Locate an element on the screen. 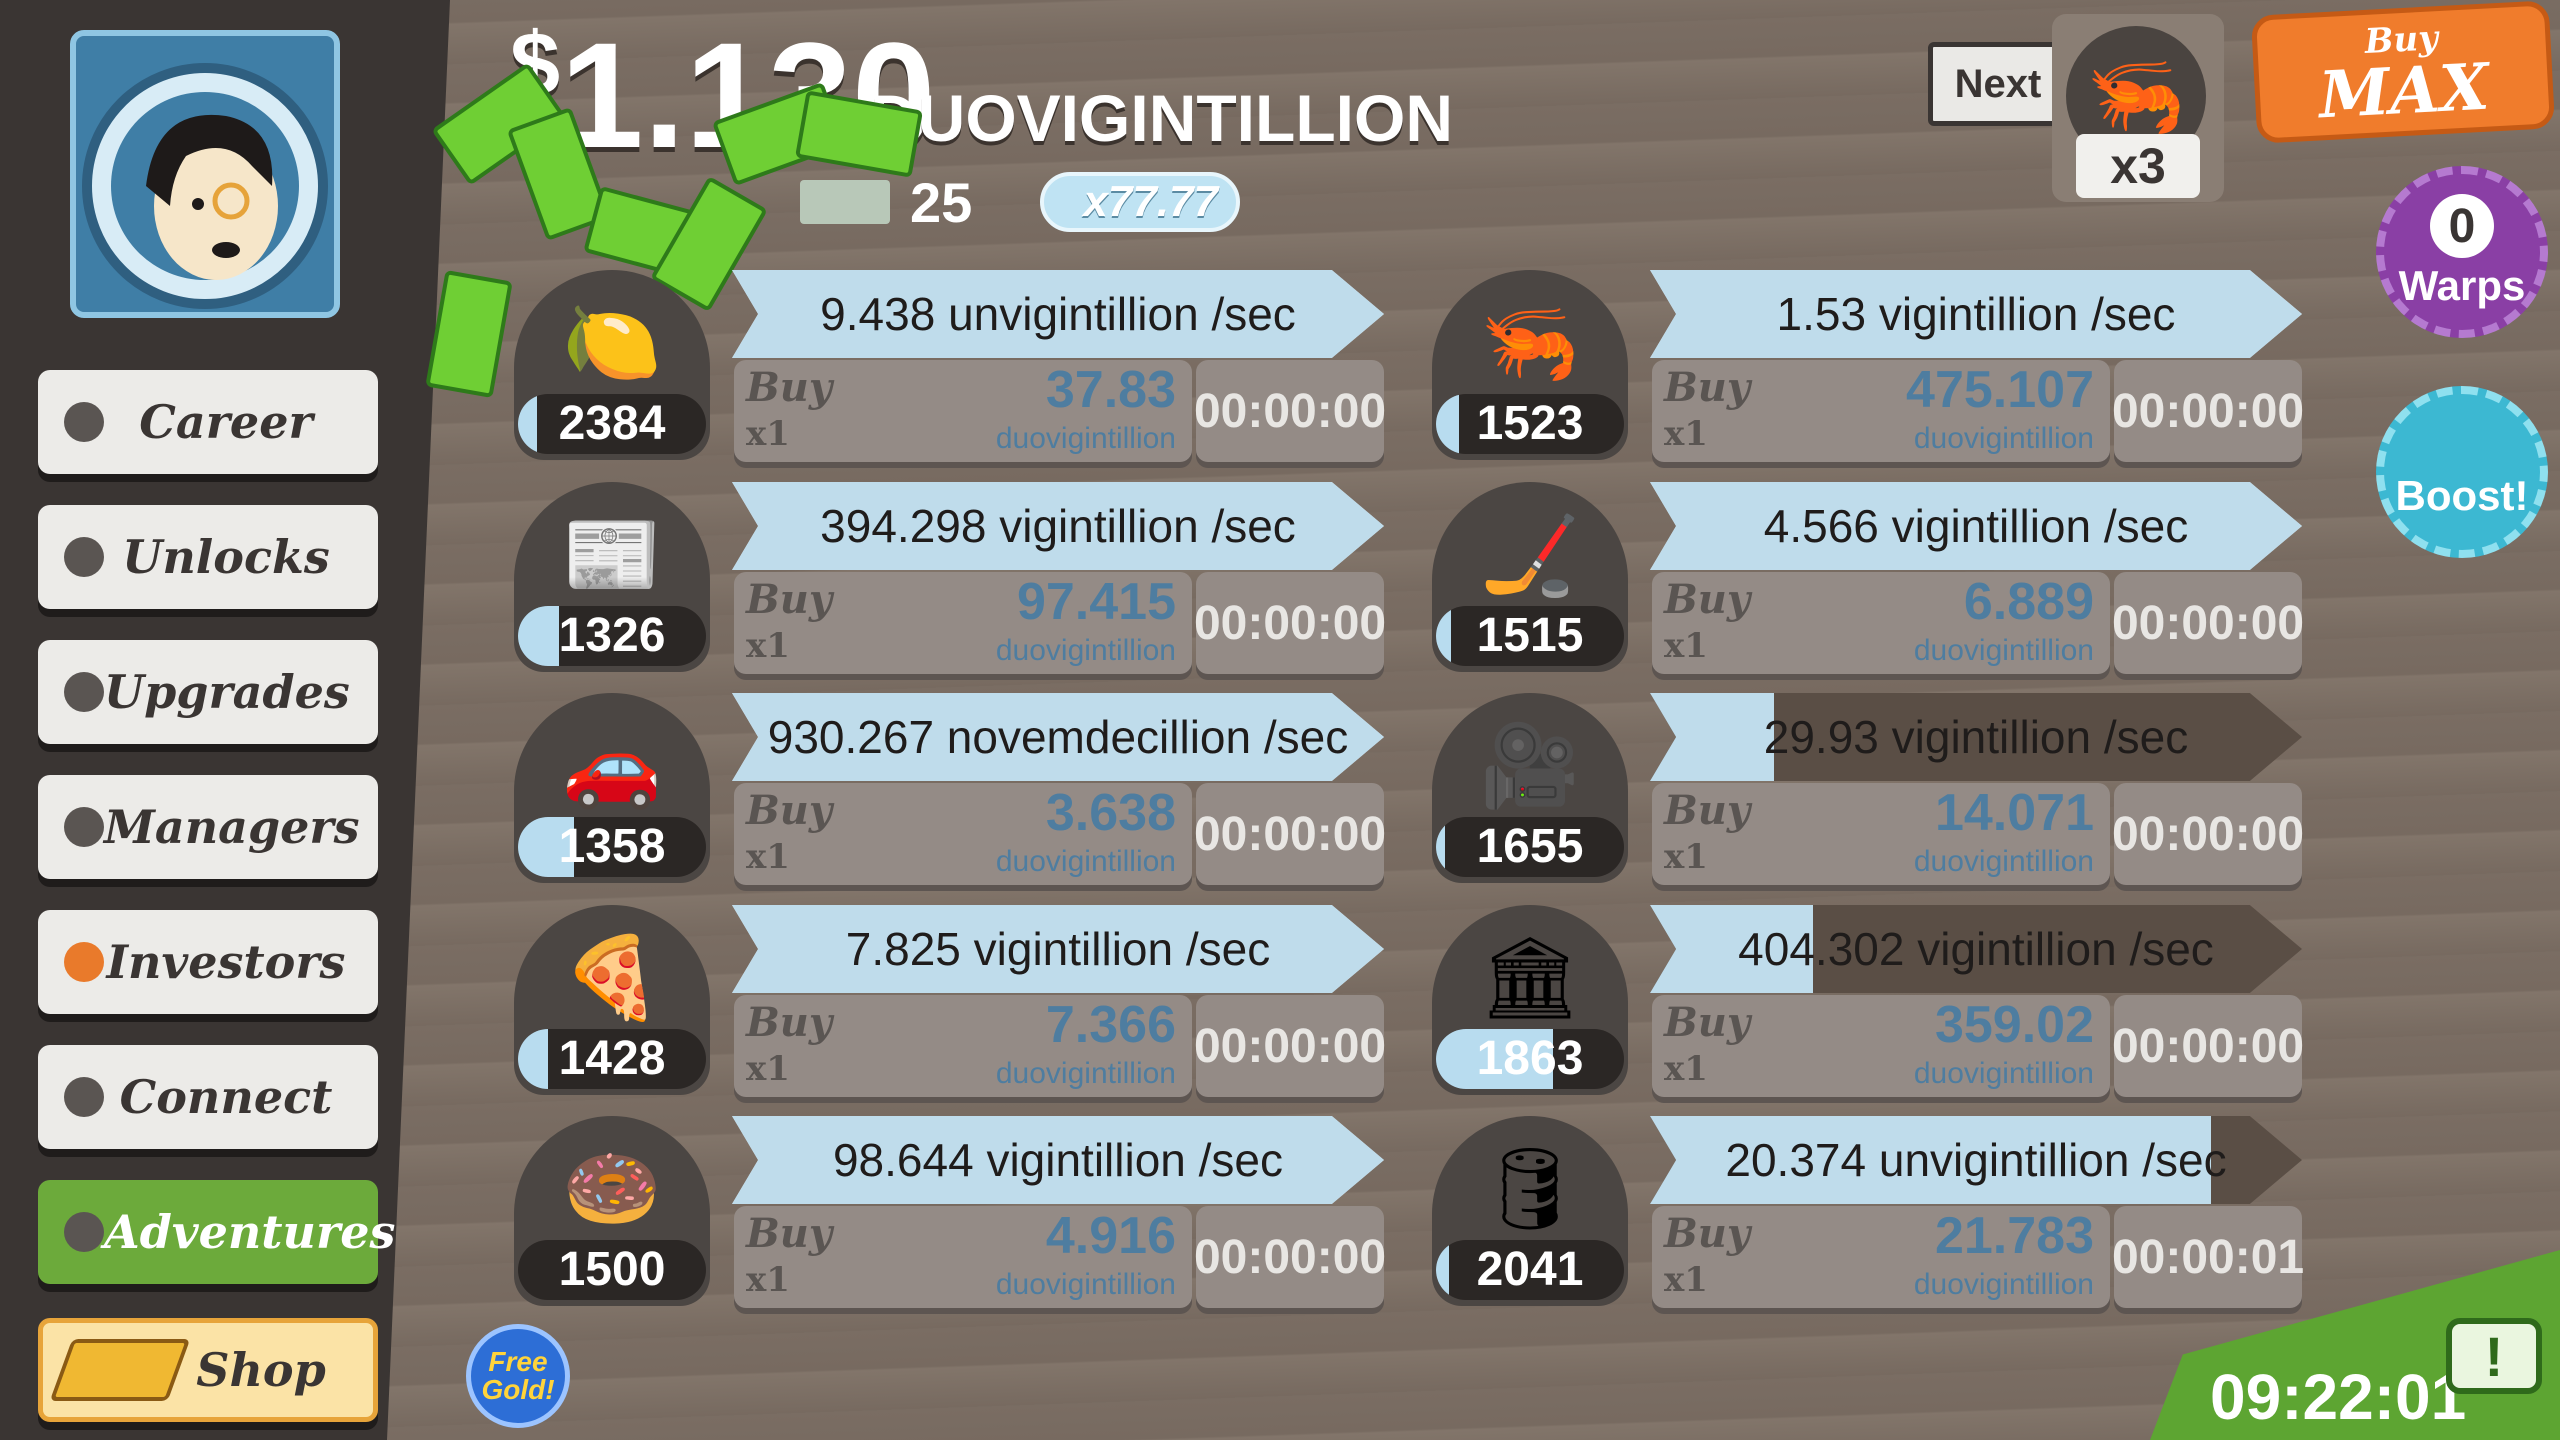 The height and width of the screenshot is (1440, 2560). business-icon-button: 🎥 1655 is located at coordinates (1530, 788).